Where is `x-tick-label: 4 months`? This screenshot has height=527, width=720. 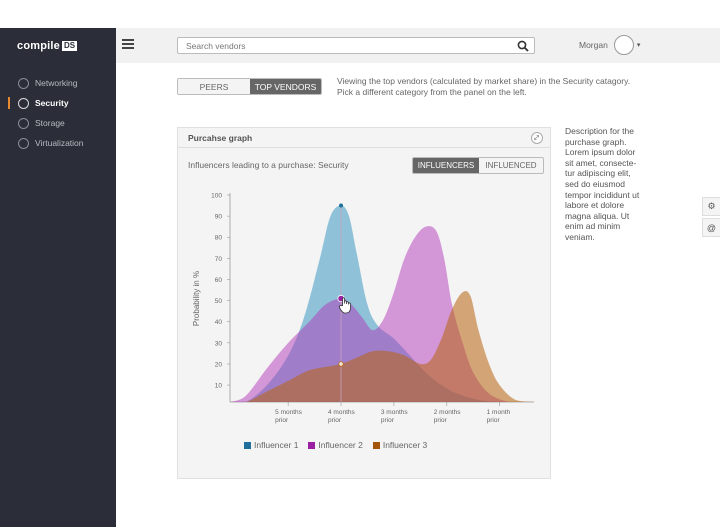
x-tick-label: 4 months is located at coordinates (341, 412).